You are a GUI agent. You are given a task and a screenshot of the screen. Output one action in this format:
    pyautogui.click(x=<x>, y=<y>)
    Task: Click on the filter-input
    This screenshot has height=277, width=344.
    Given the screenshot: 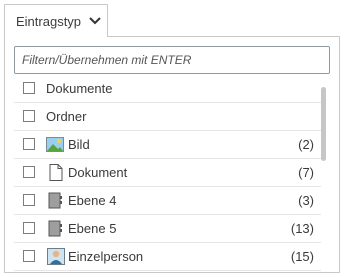 What is the action you would take?
    pyautogui.click(x=172, y=60)
    